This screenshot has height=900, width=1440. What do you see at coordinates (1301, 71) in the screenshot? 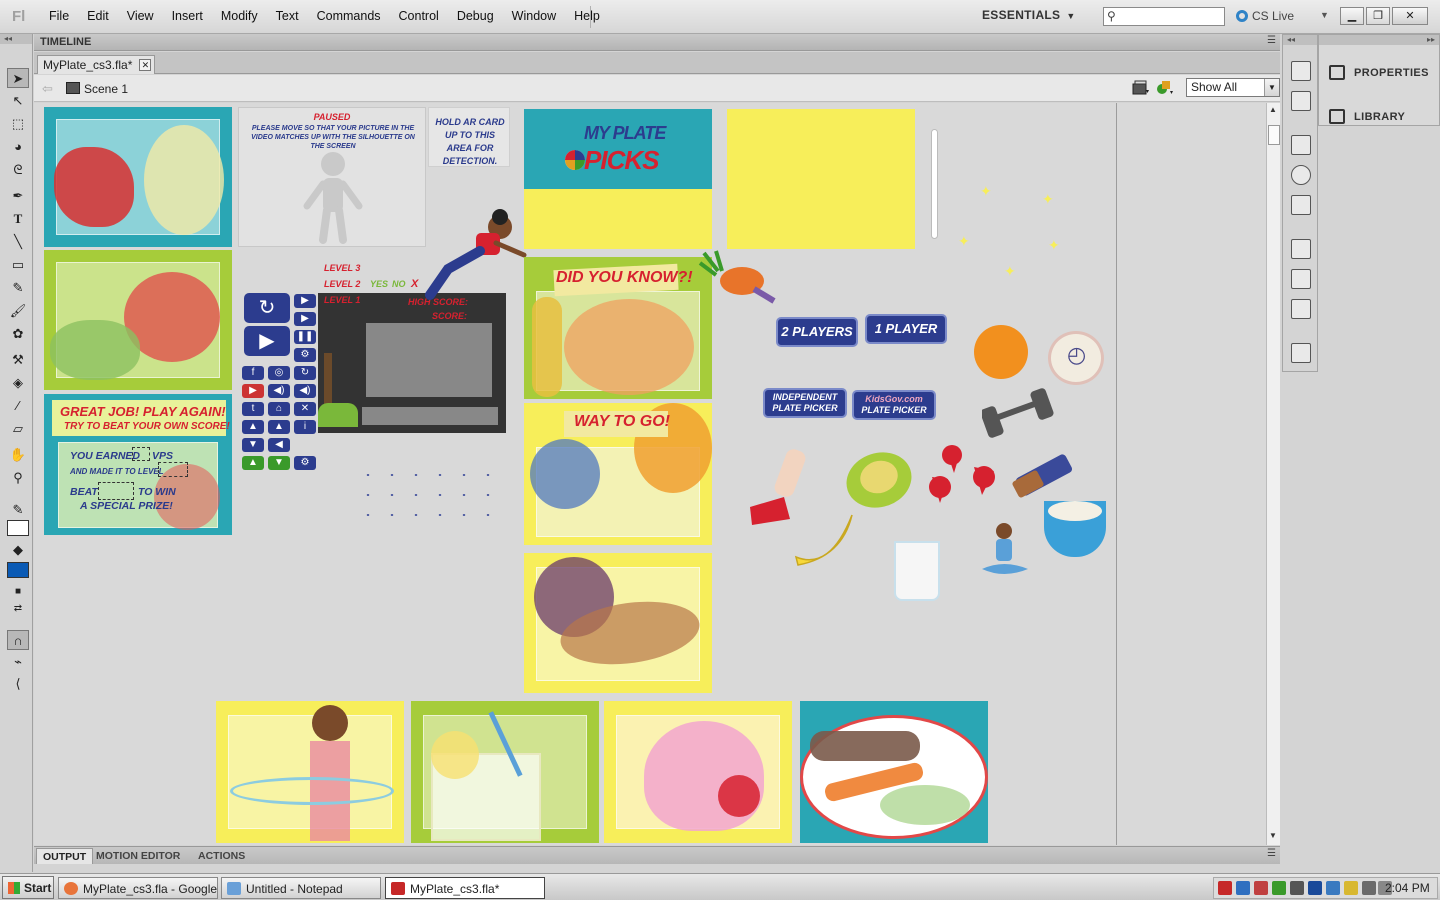
I see `color-panel-icon` at bounding box center [1301, 71].